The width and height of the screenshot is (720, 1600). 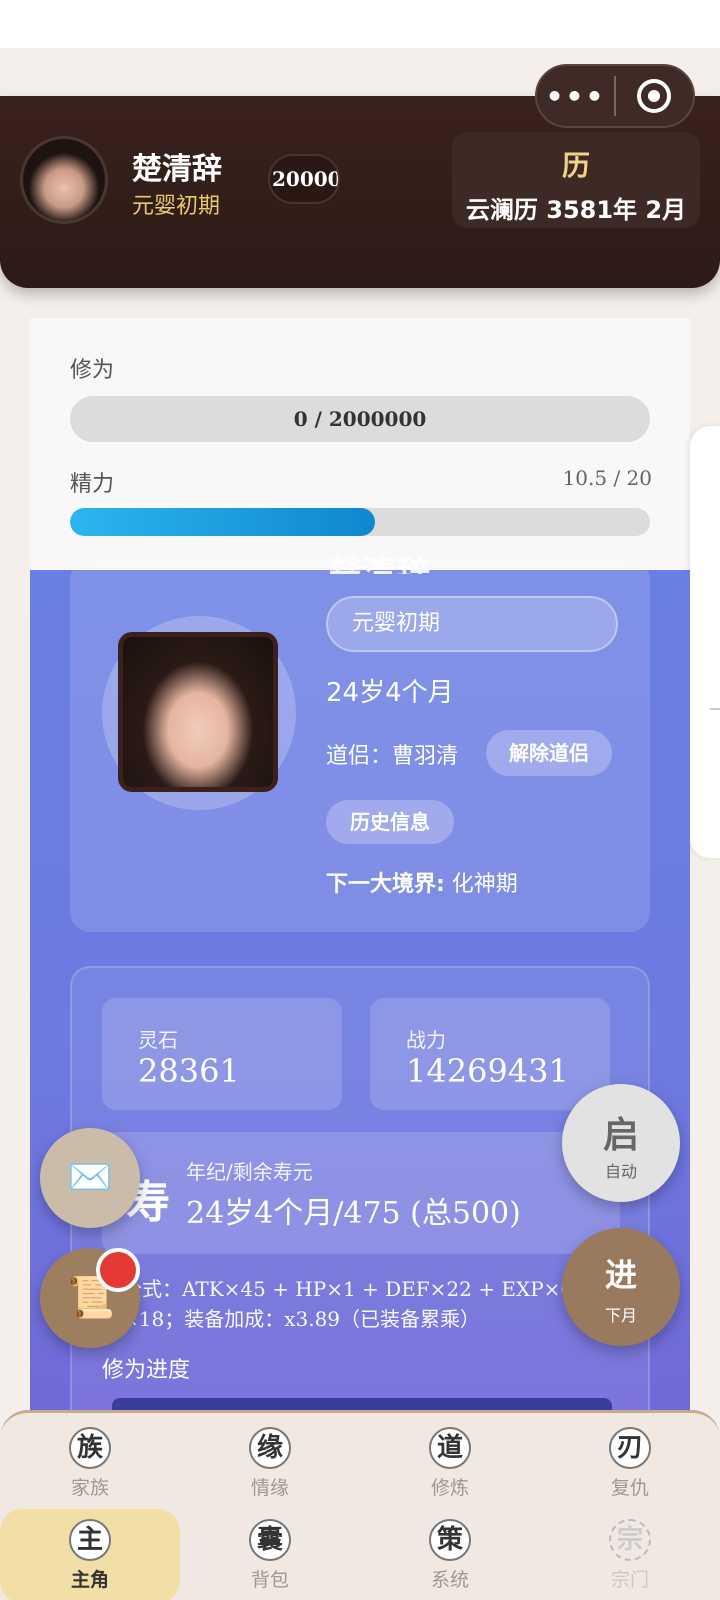 I want to click on xiuwei-label: 修为, so click(x=92, y=370).